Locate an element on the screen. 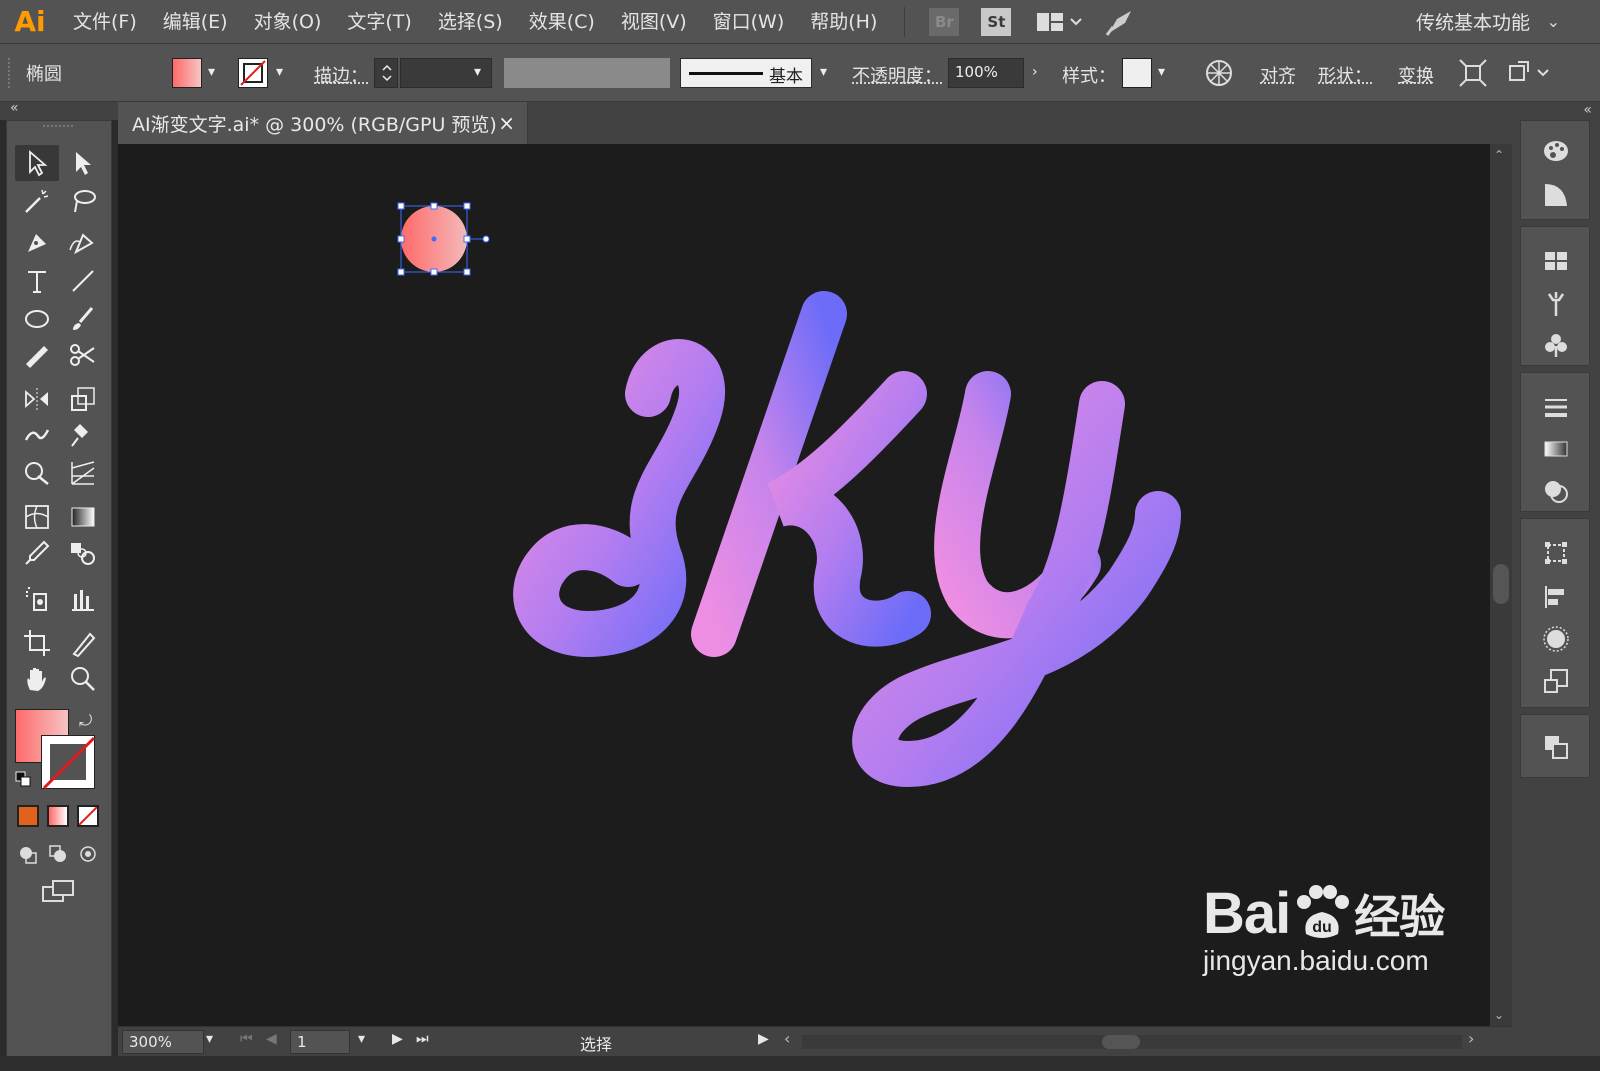  scroll-up-icon: ⌃ is located at coordinates (1499, 155).